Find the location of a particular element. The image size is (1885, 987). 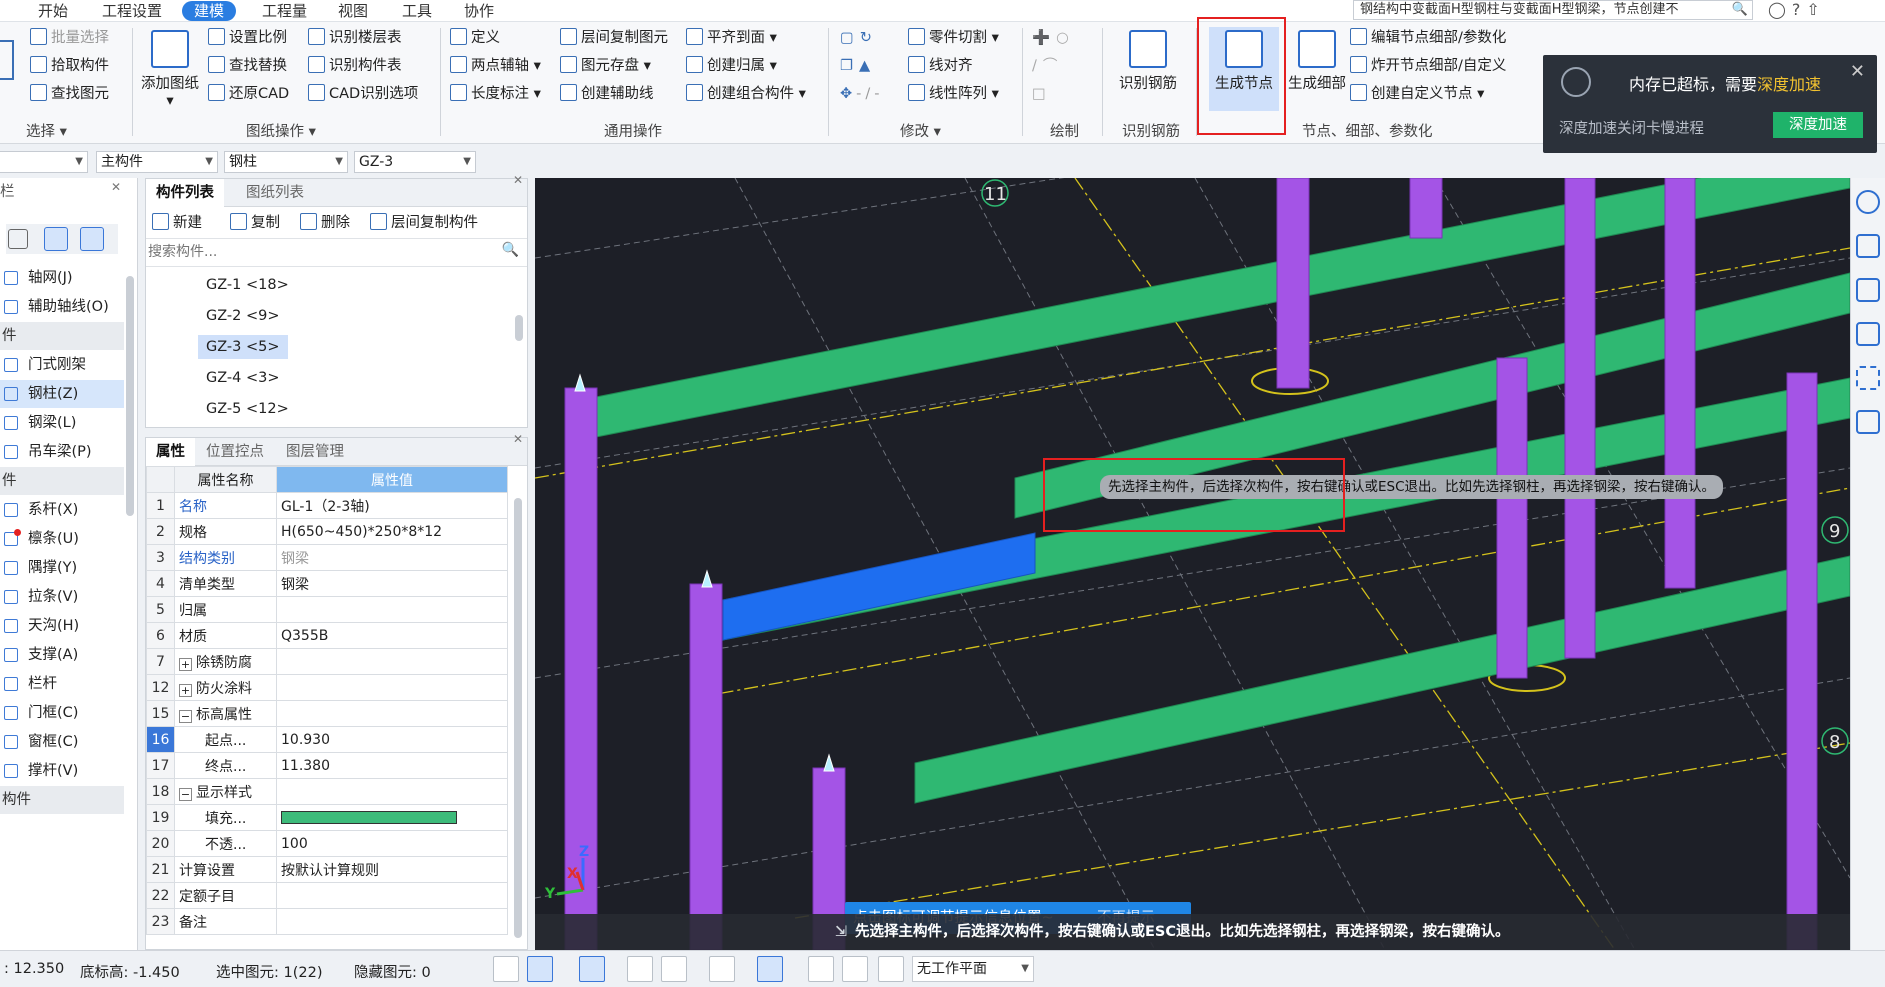

nav-item: 栏杆 is located at coordinates (62, 684).